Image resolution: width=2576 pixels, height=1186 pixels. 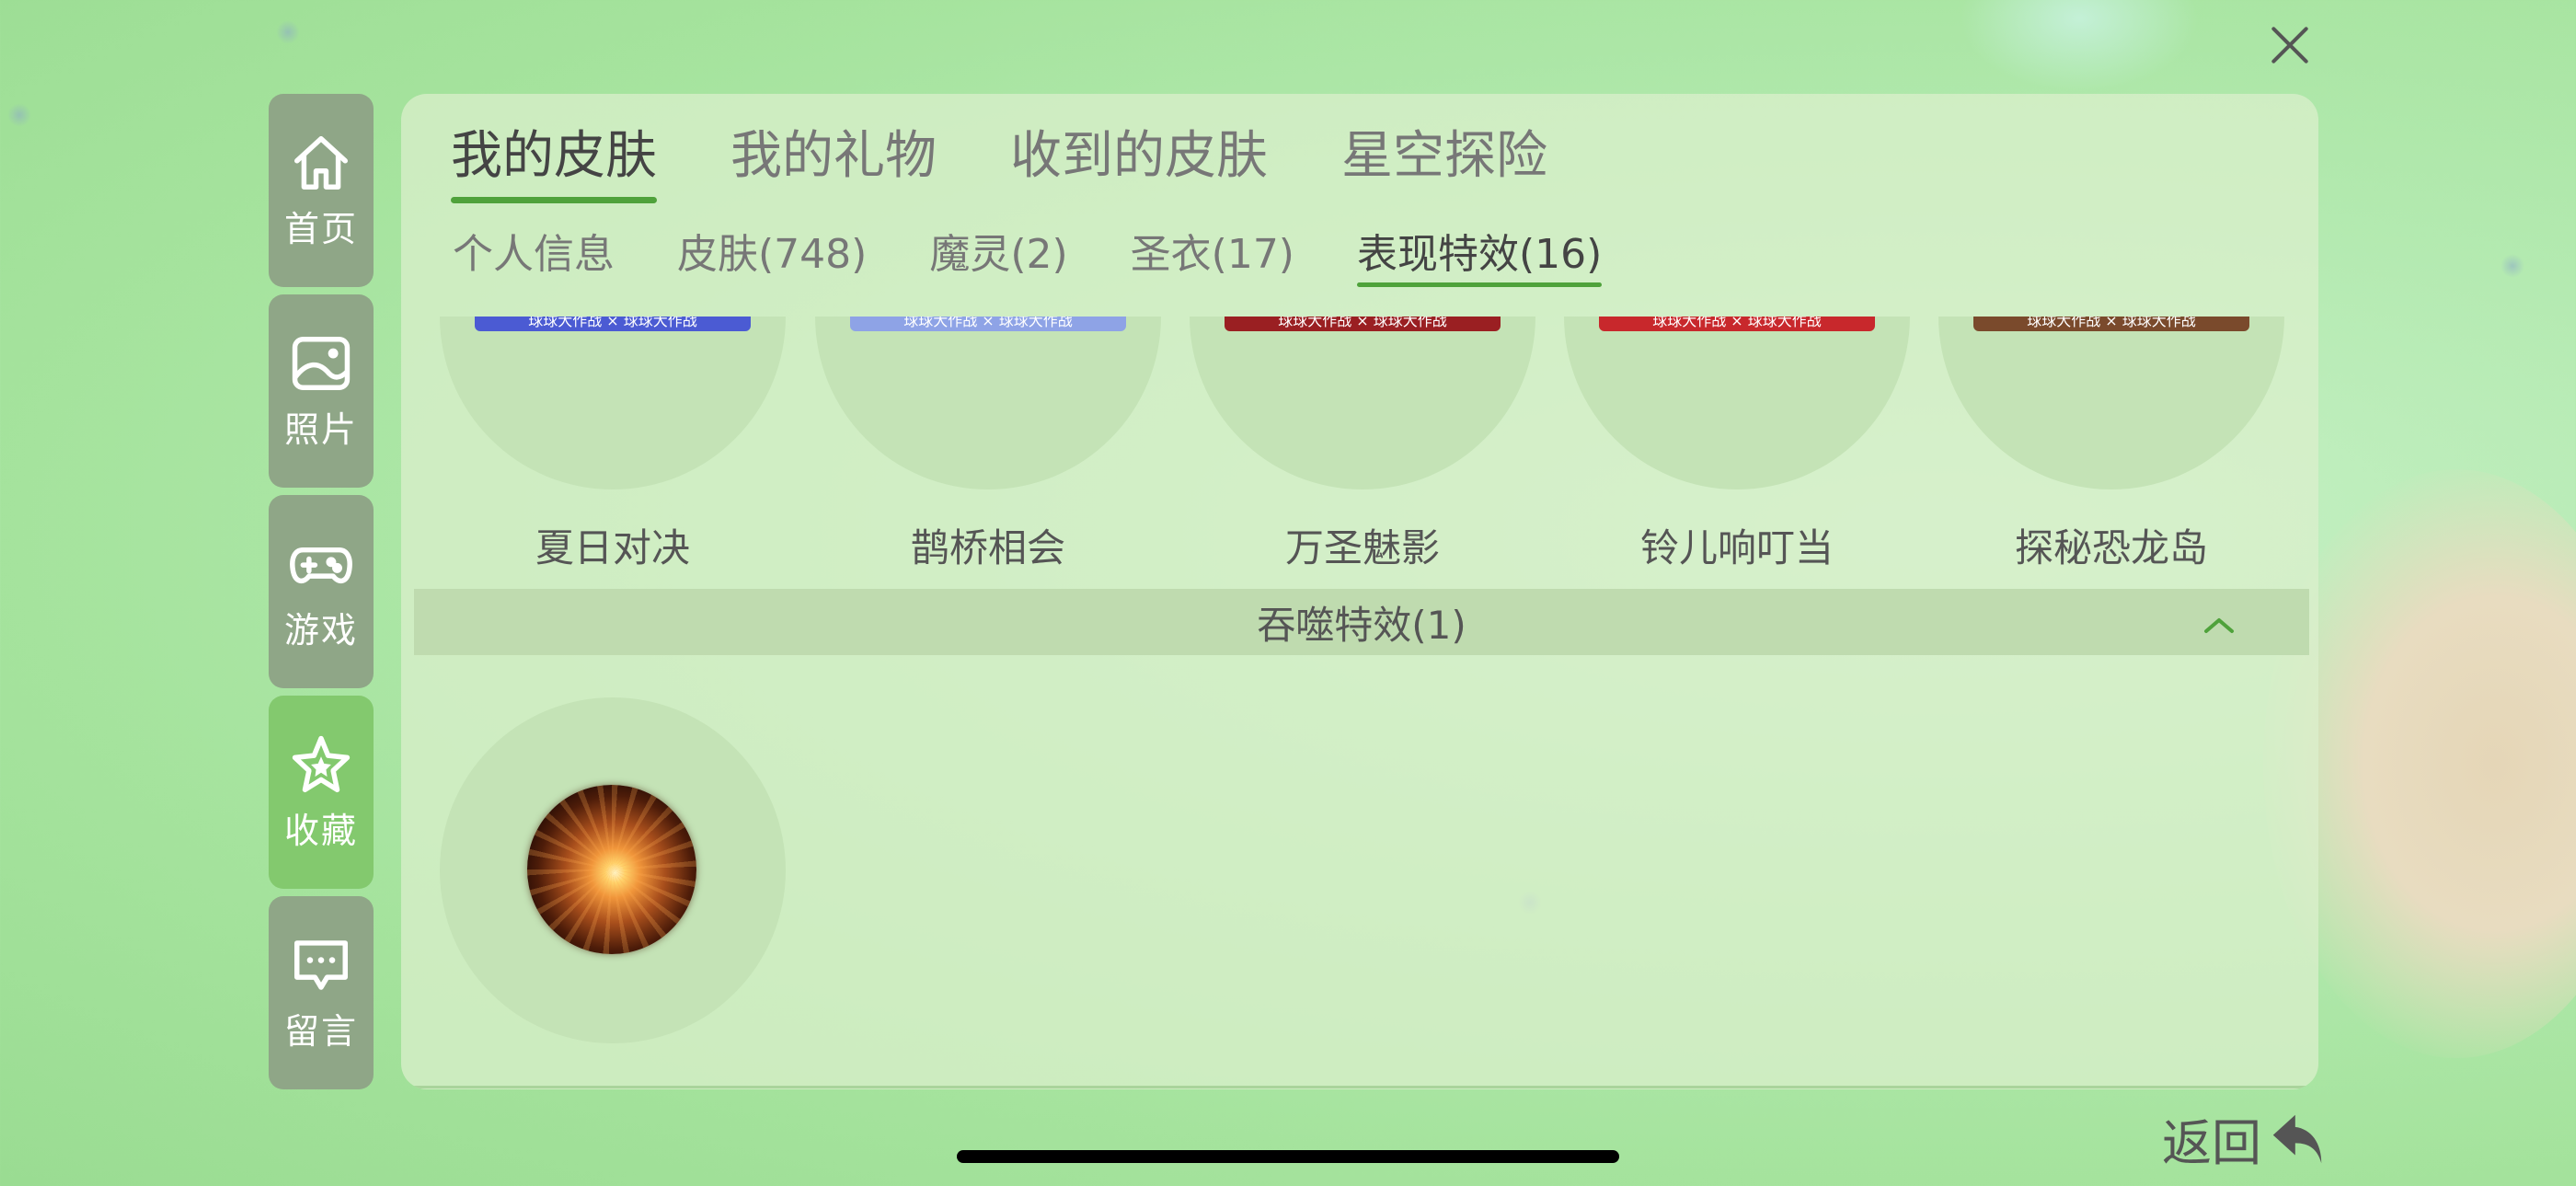 I want to click on divider, so click(x=1359, y=1087).